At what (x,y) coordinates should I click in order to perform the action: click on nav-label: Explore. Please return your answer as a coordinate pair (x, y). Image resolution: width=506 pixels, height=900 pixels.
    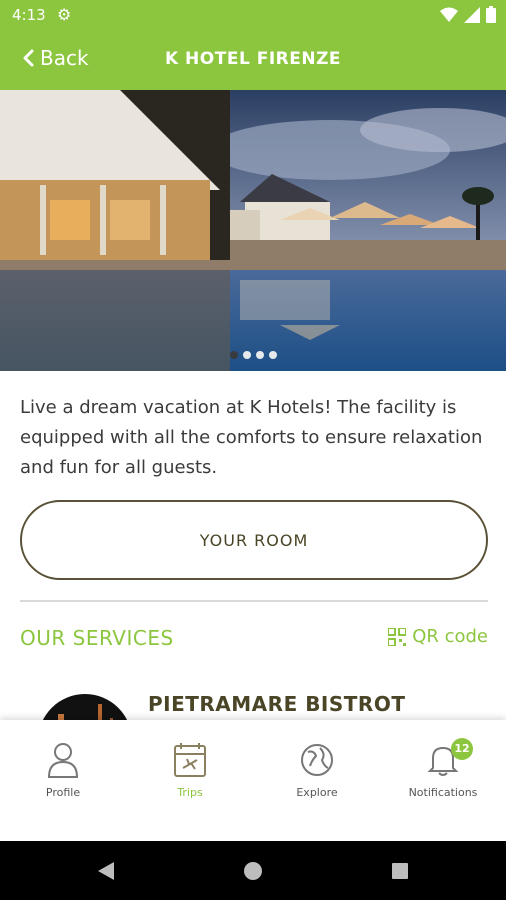
    Looking at the image, I should click on (317, 792).